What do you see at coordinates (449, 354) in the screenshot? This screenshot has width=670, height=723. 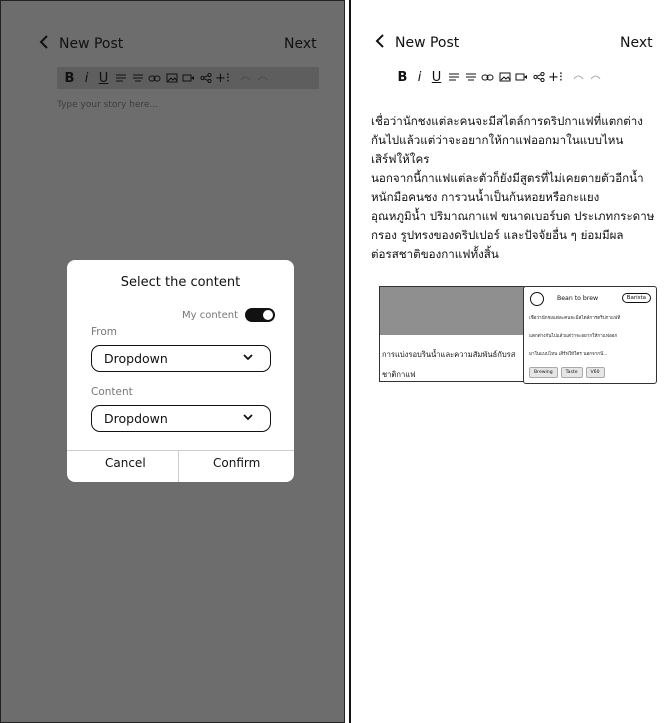 I see `article-caption-line: การแบ่งรอบรินน้ำและความสัมพันธ์กับรส` at bounding box center [449, 354].